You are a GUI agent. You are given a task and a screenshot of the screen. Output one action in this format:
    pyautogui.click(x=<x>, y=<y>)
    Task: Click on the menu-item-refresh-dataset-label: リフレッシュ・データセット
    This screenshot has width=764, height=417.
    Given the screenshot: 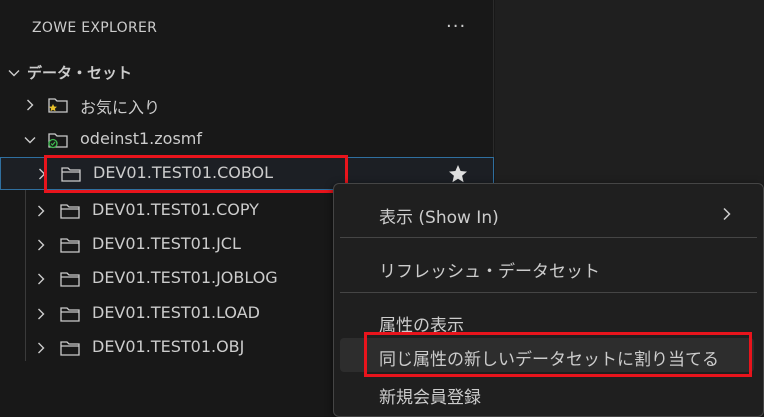 What is the action you would take?
    pyautogui.click(x=489, y=272)
    